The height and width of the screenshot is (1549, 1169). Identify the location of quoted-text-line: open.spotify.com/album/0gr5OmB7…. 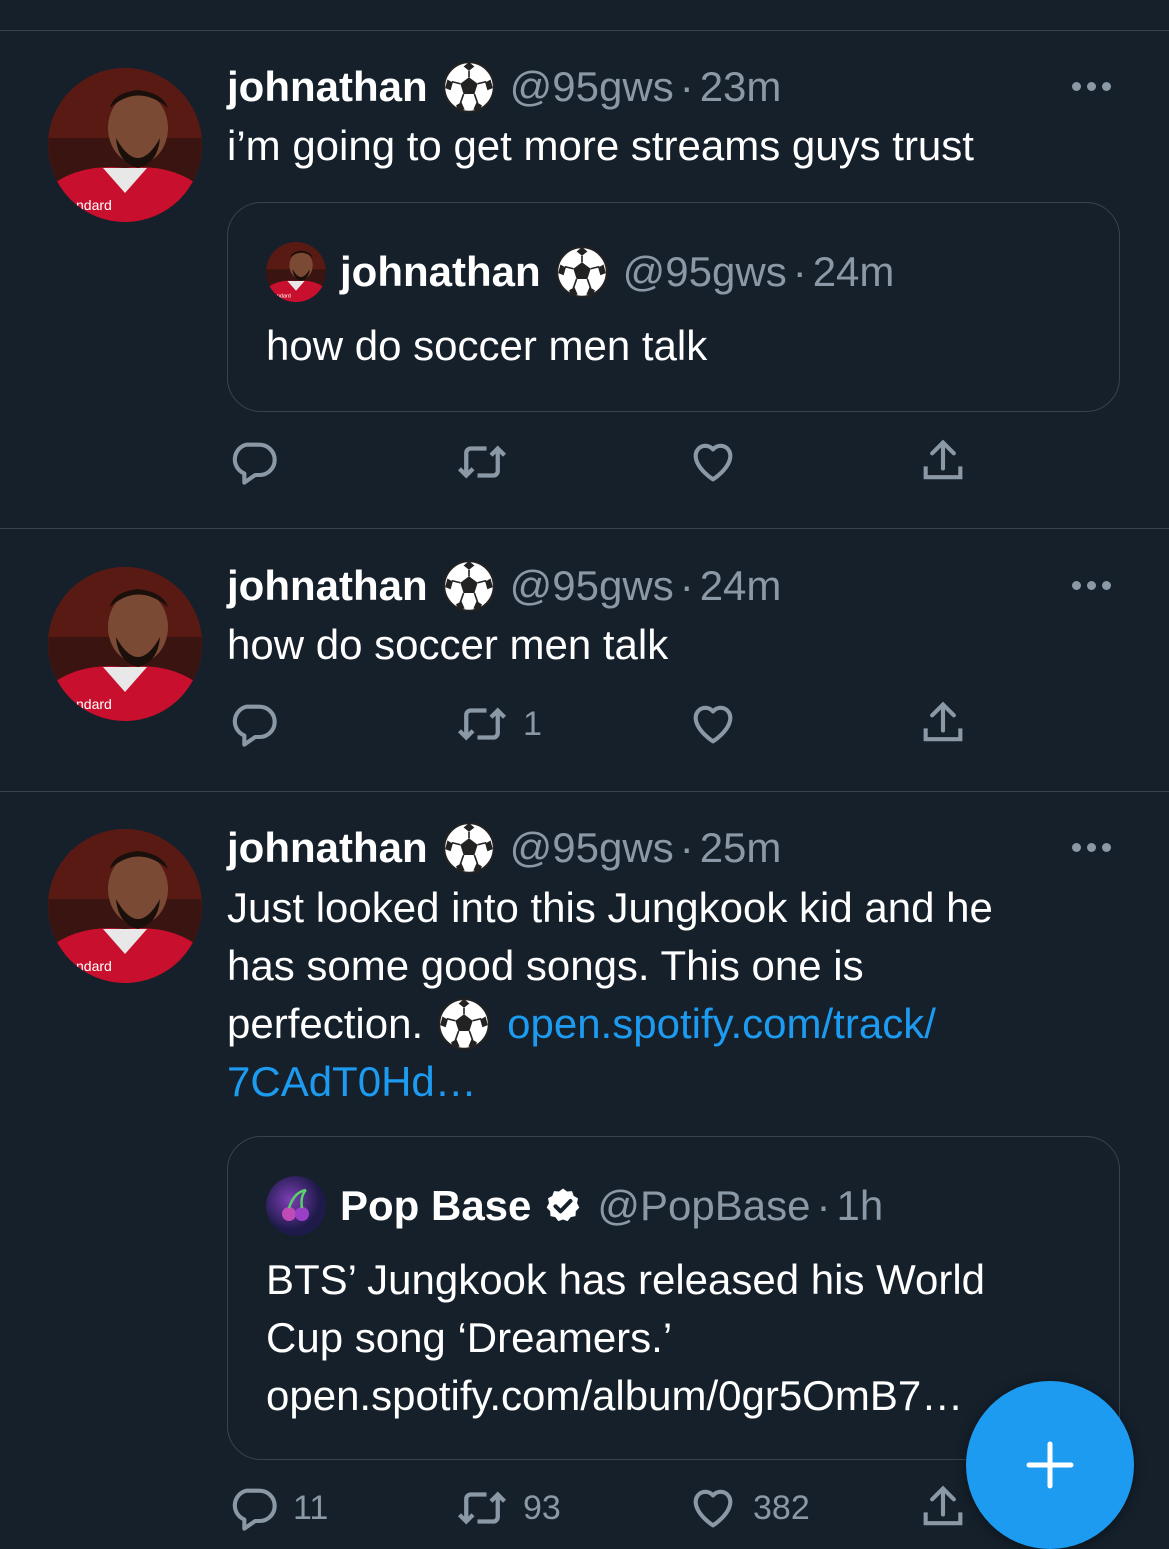
(615, 1395).